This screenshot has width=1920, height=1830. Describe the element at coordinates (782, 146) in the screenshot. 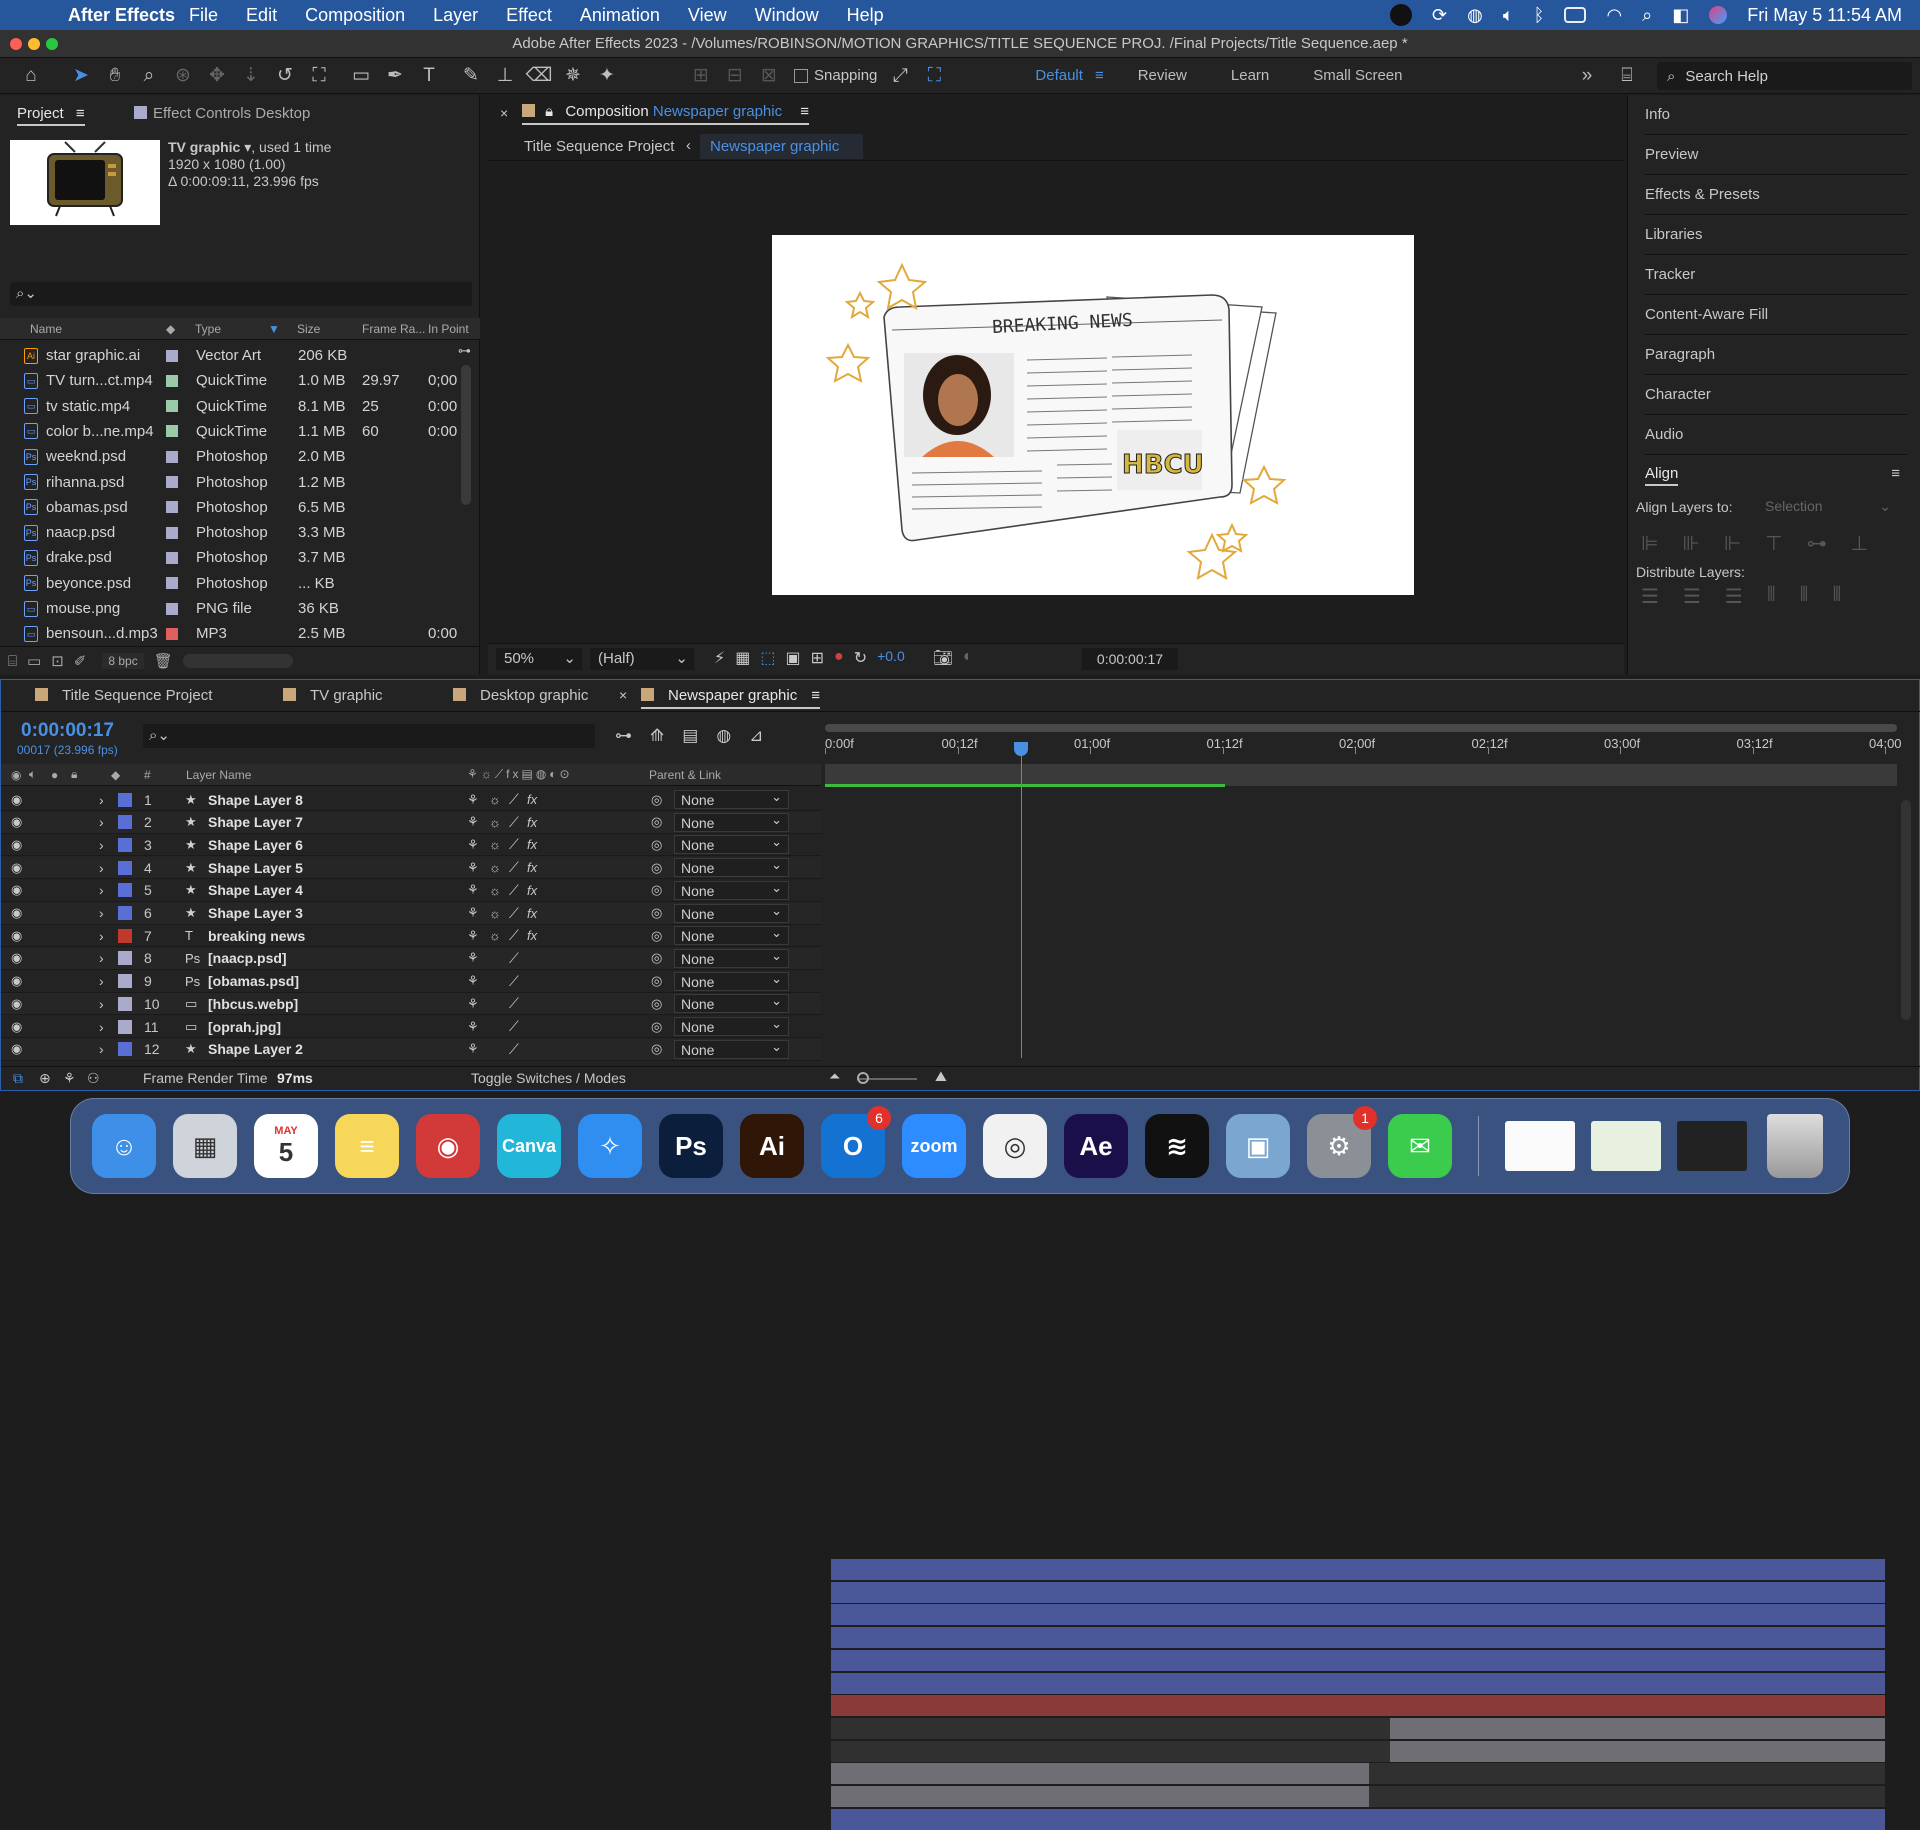

I see `breadcrumb-newspaper: Newspaper graphic` at that location.